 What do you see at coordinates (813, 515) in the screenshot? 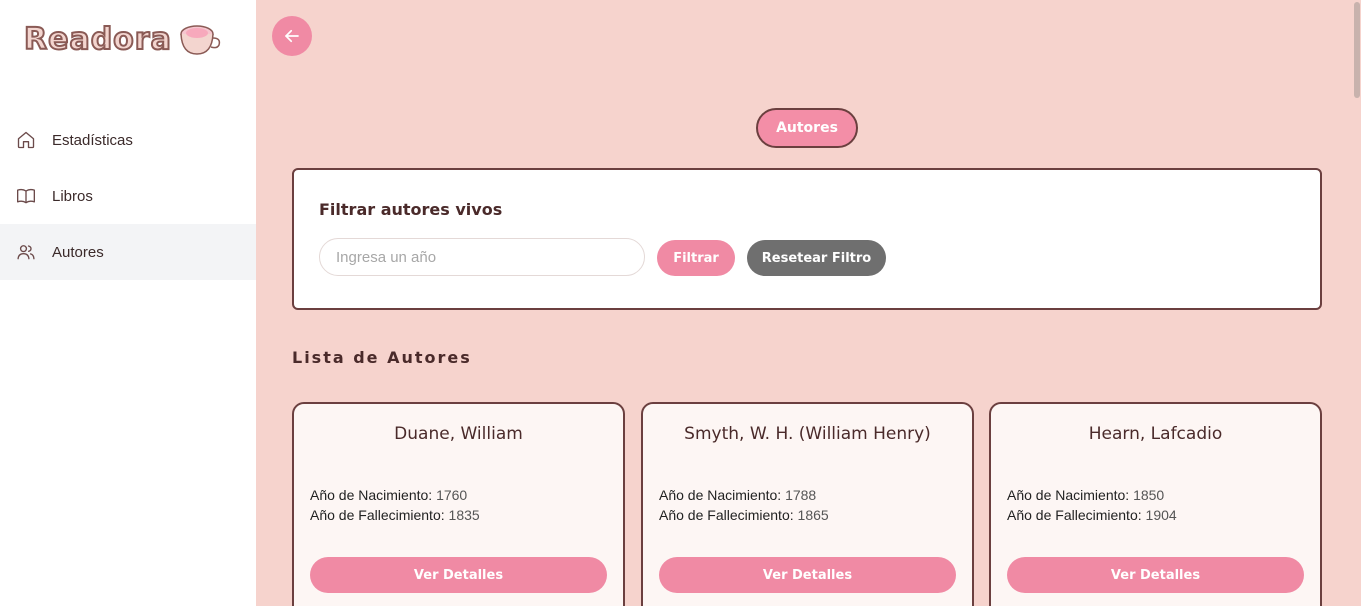
I see `death-year: 1865` at bounding box center [813, 515].